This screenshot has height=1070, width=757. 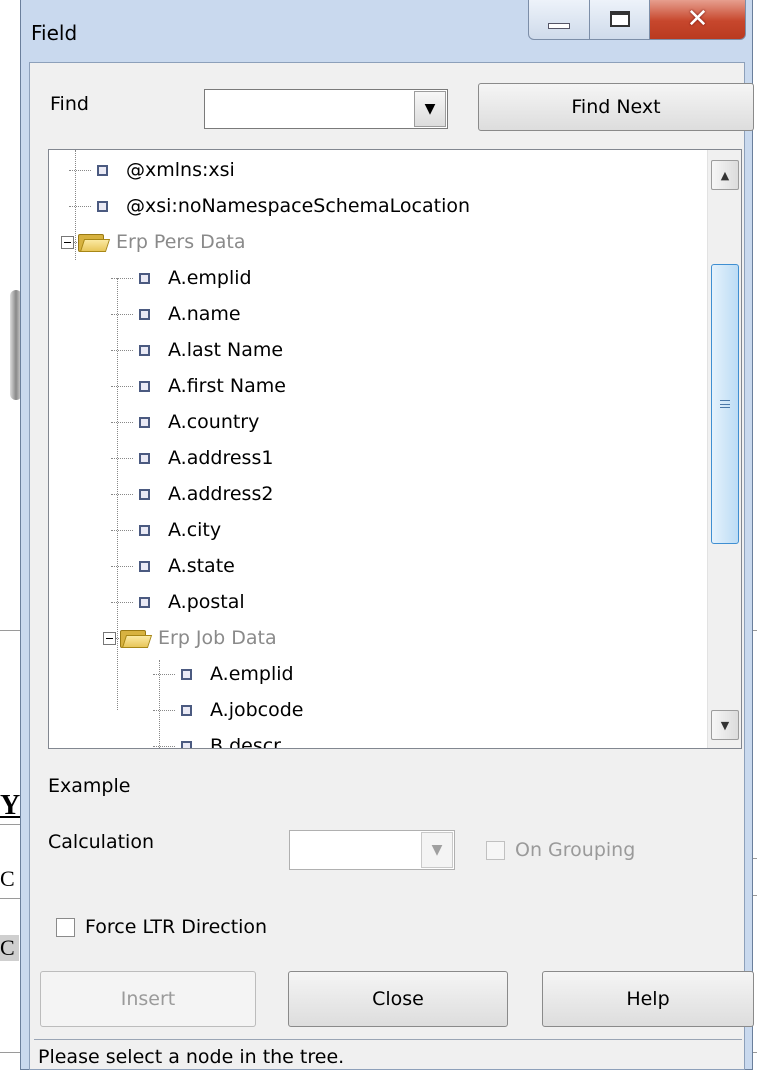 What do you see at coordinates (559, 20) in the screenshot?
I see `minimize-button` at bounding box center [559, 20].